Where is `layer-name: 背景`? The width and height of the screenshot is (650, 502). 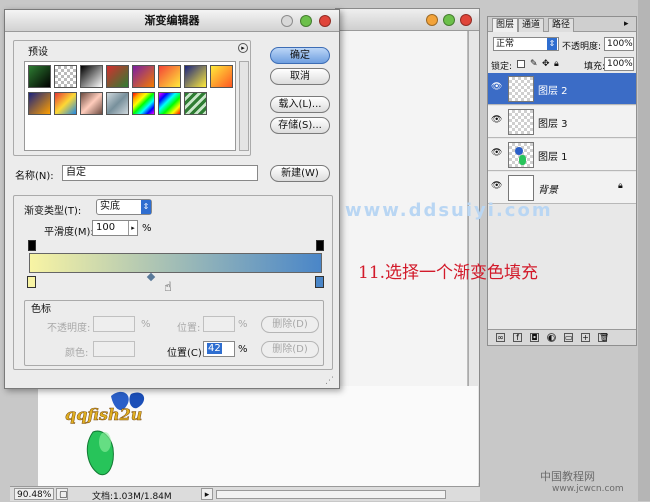 layer-name: 背景 is located at coordinates (548, 190).